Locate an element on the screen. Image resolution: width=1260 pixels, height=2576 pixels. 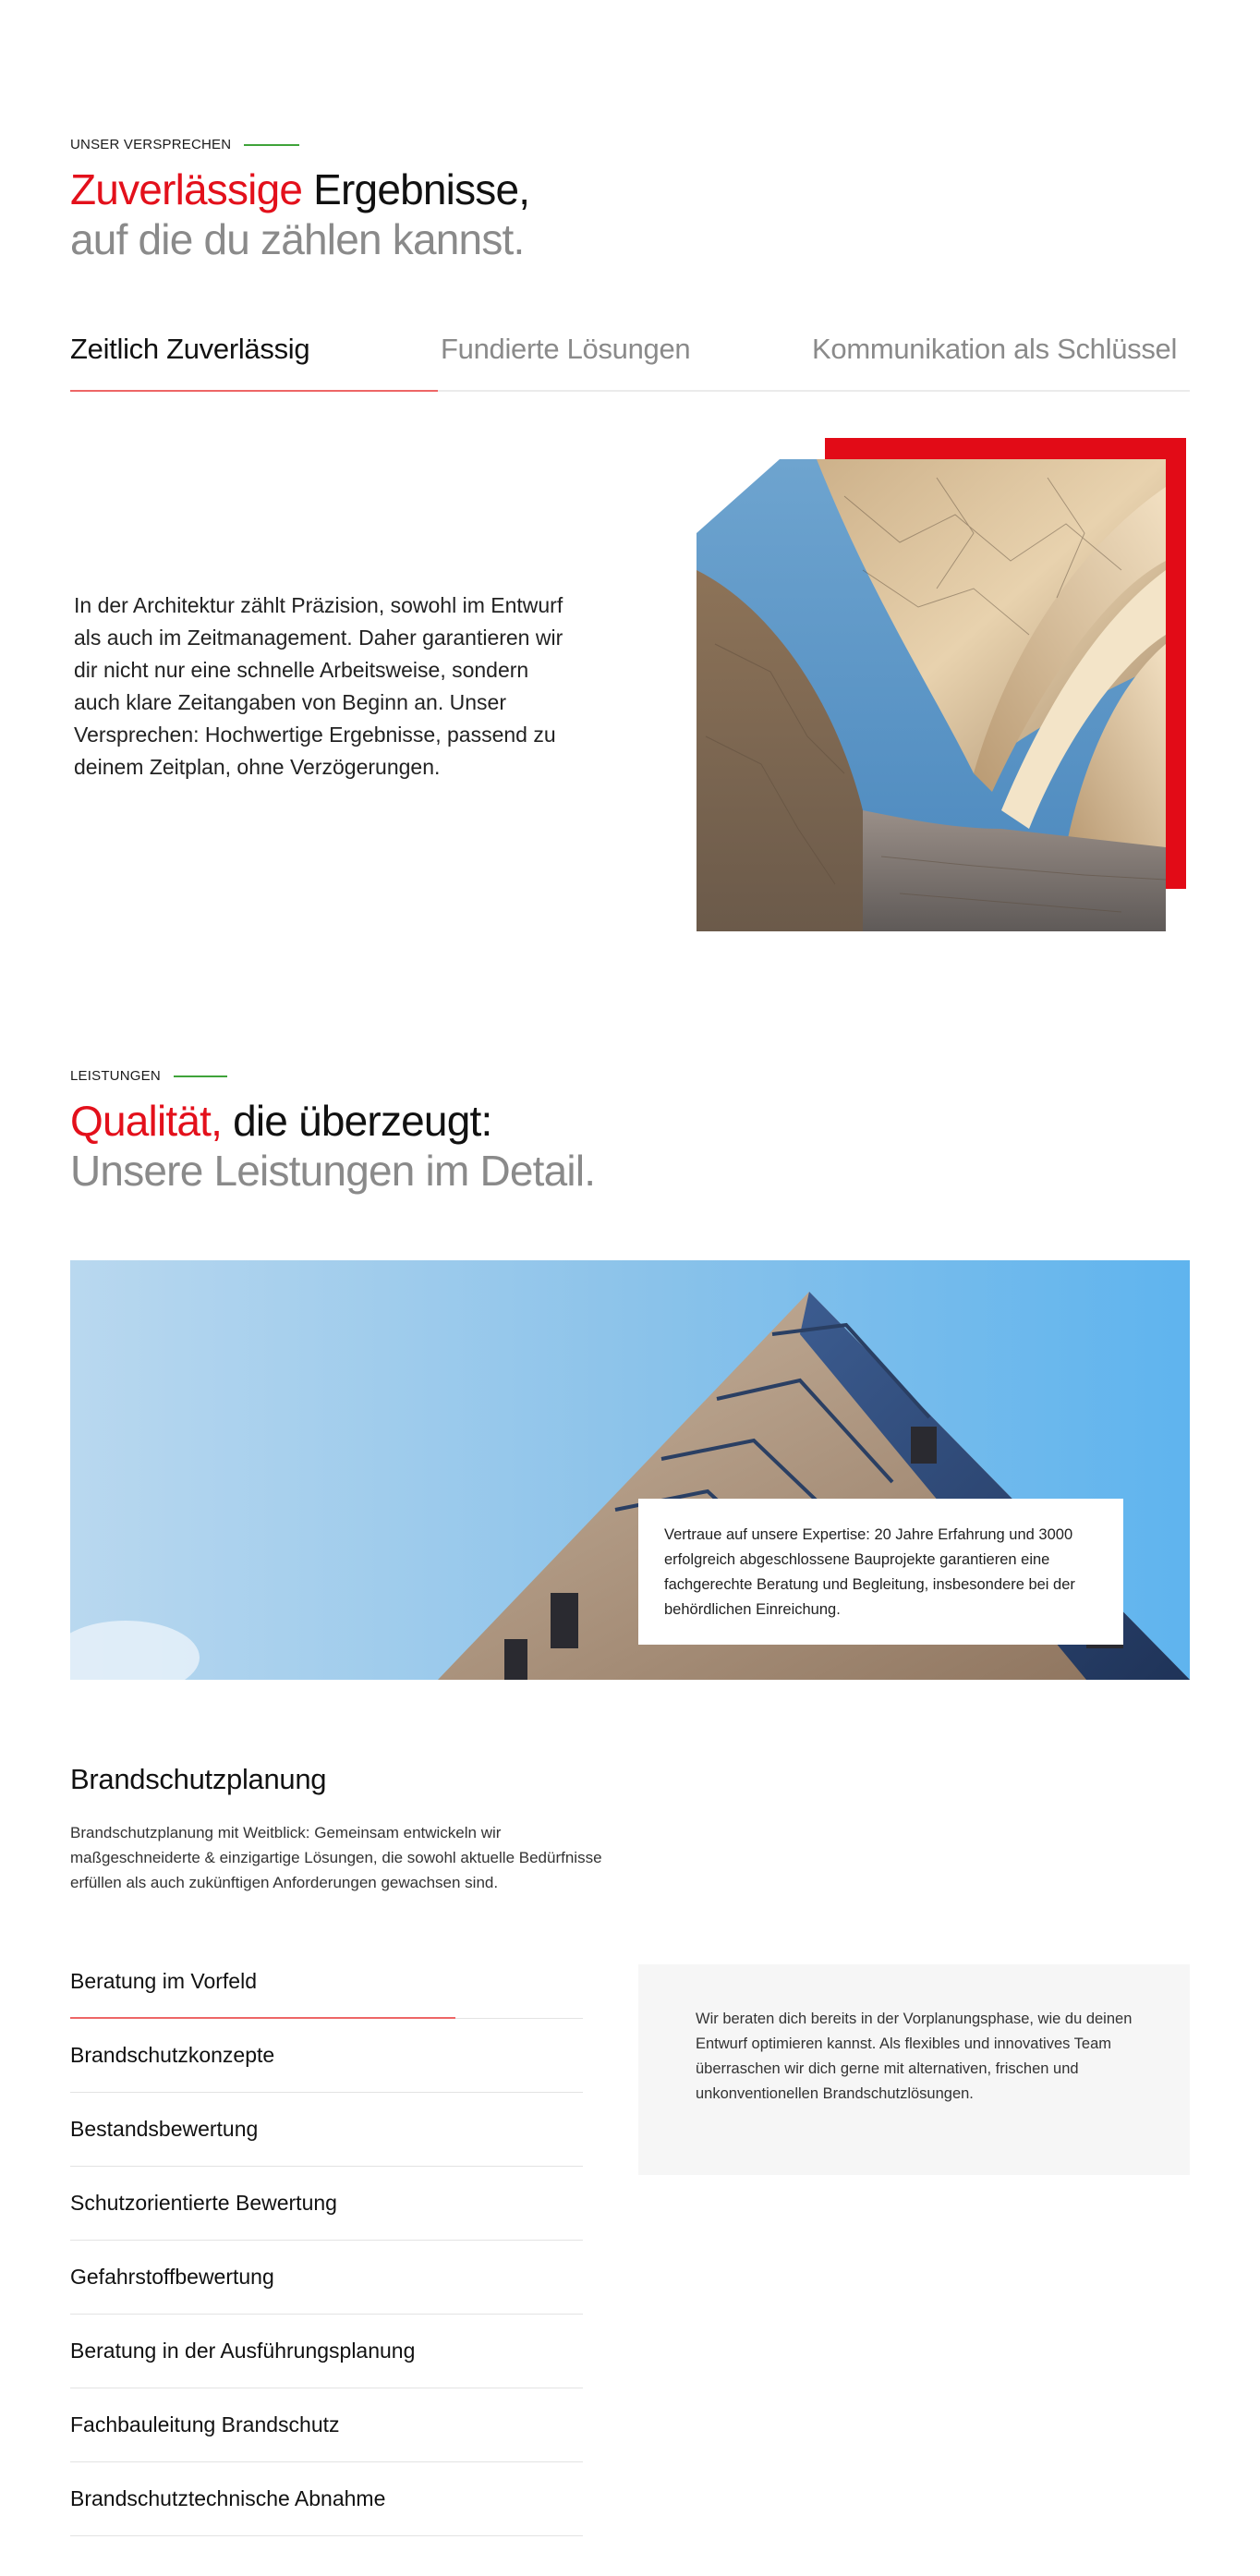
list-item-schutzorientierte-bewertung: Schutzorientierte Bewertung is located at coordinates (326, 2204).